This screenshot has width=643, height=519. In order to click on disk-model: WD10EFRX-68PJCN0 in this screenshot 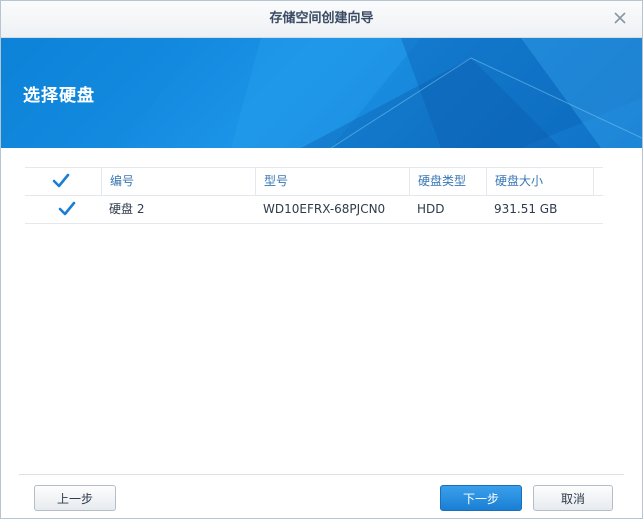, I will do `click(324, 209)`.